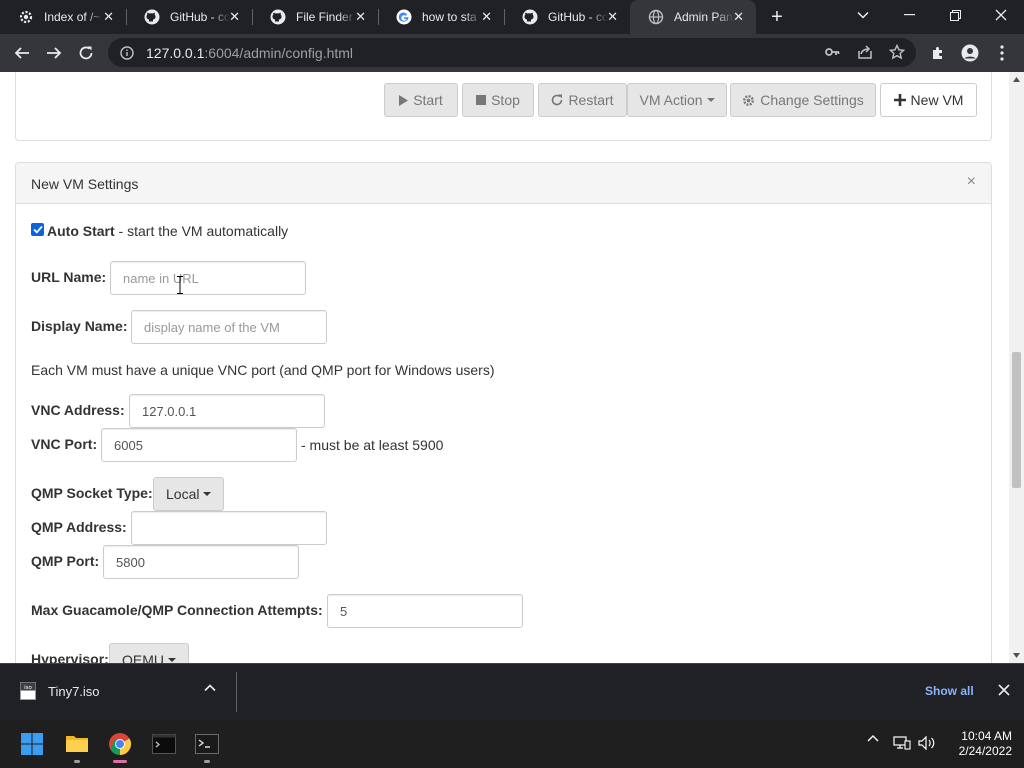 The width and height of the screenshot is (1024, 768). What do you see at coordinates (85, 184) in the screenshot?
I see `panel-title: New VM Settings` at bounding box center [85, 184].